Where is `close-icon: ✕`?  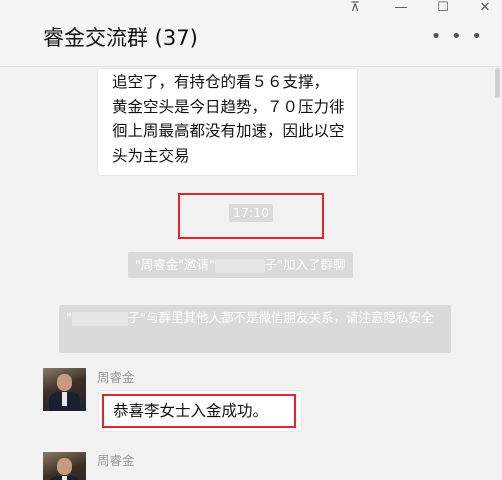
close-icon: ✕ is located at coordinates (485, 8).